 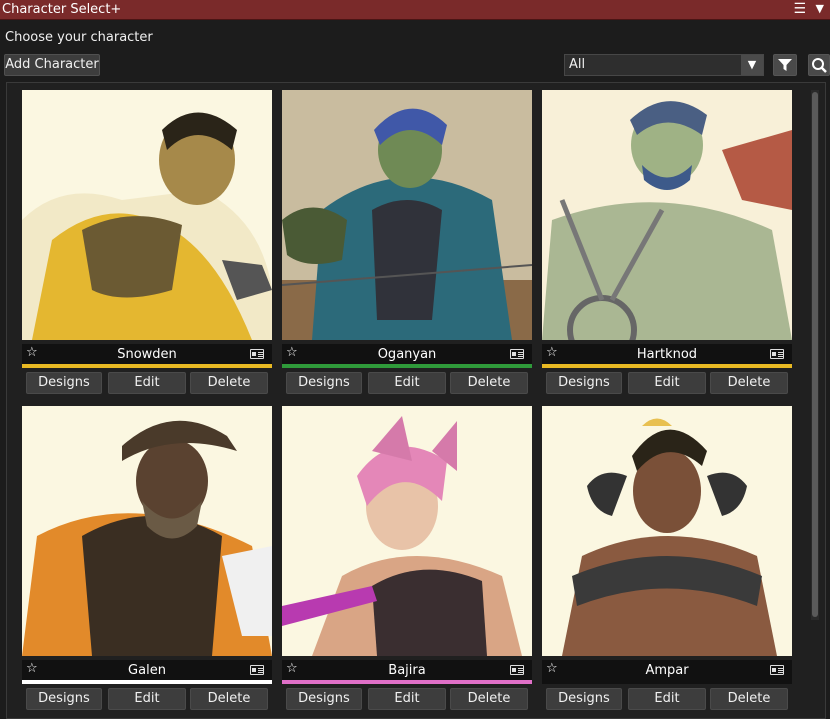 I want to click on scrollbar, so click(x=815, y=355).